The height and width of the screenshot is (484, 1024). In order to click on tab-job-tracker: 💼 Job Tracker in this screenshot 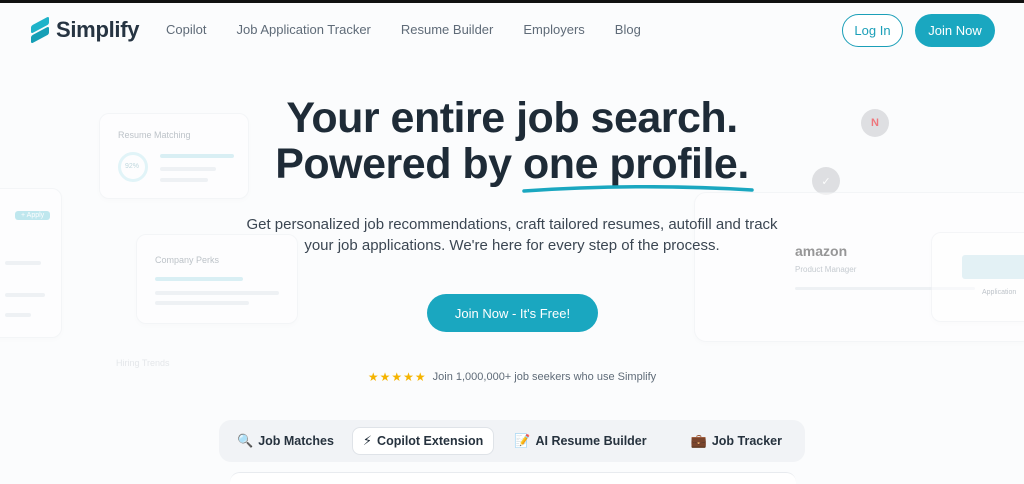, I will do `click(736, 441)`.